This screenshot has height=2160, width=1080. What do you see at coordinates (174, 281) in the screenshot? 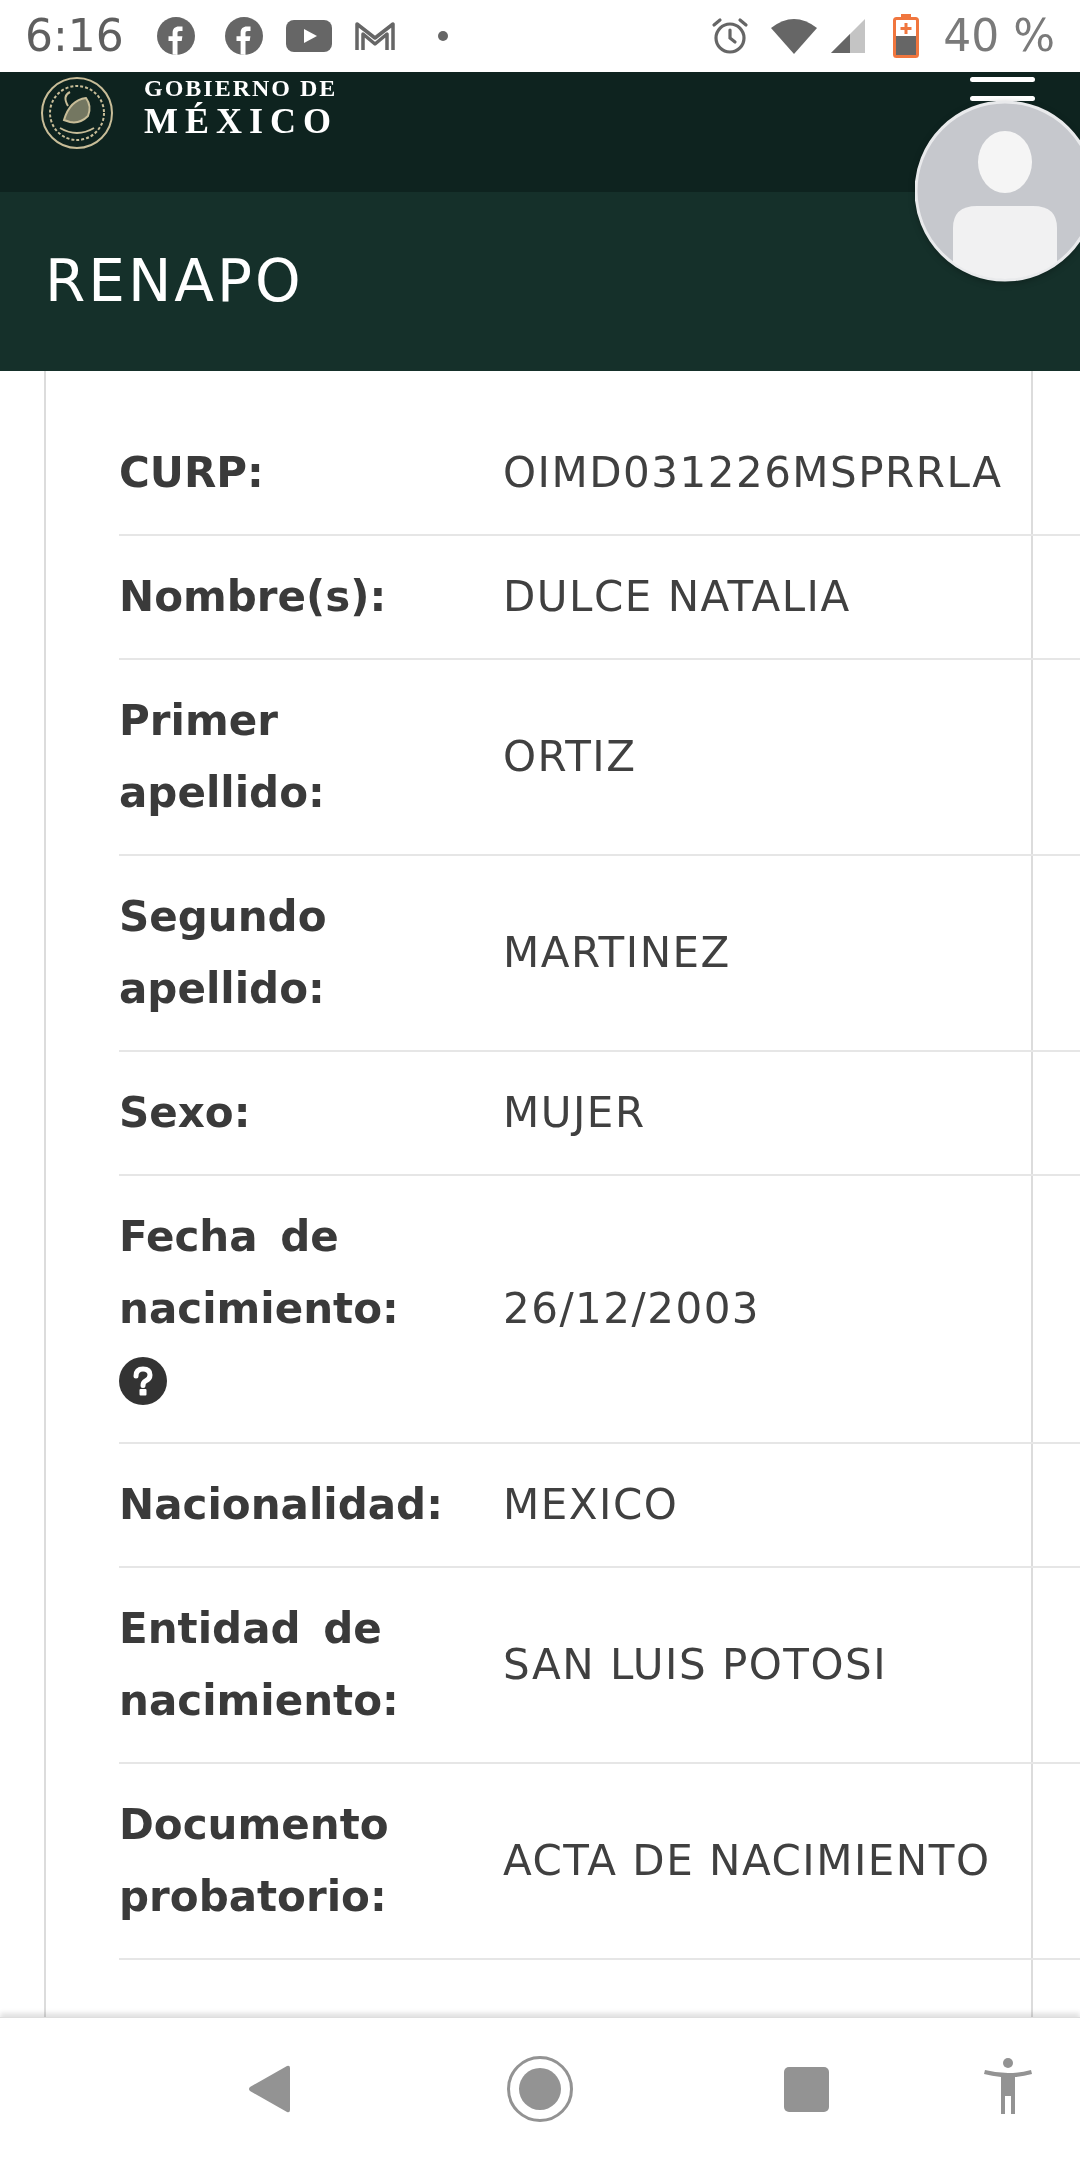
I see `section-title: RENAPO` at bounding box center [174, 281].